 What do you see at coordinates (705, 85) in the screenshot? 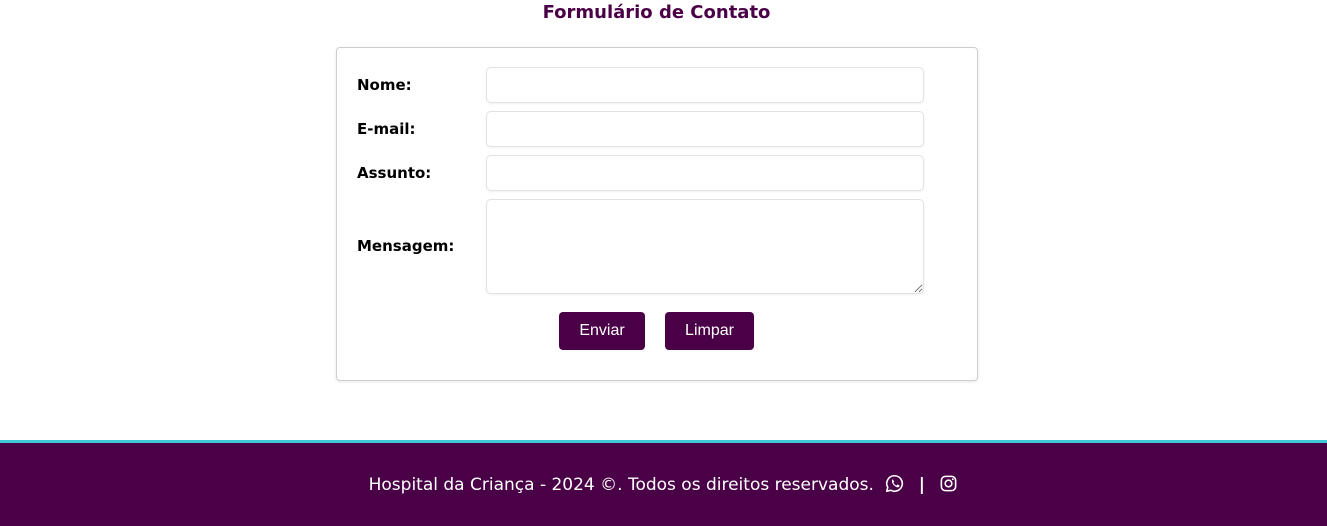
I see `name-input` at bounding box center [705, 85].